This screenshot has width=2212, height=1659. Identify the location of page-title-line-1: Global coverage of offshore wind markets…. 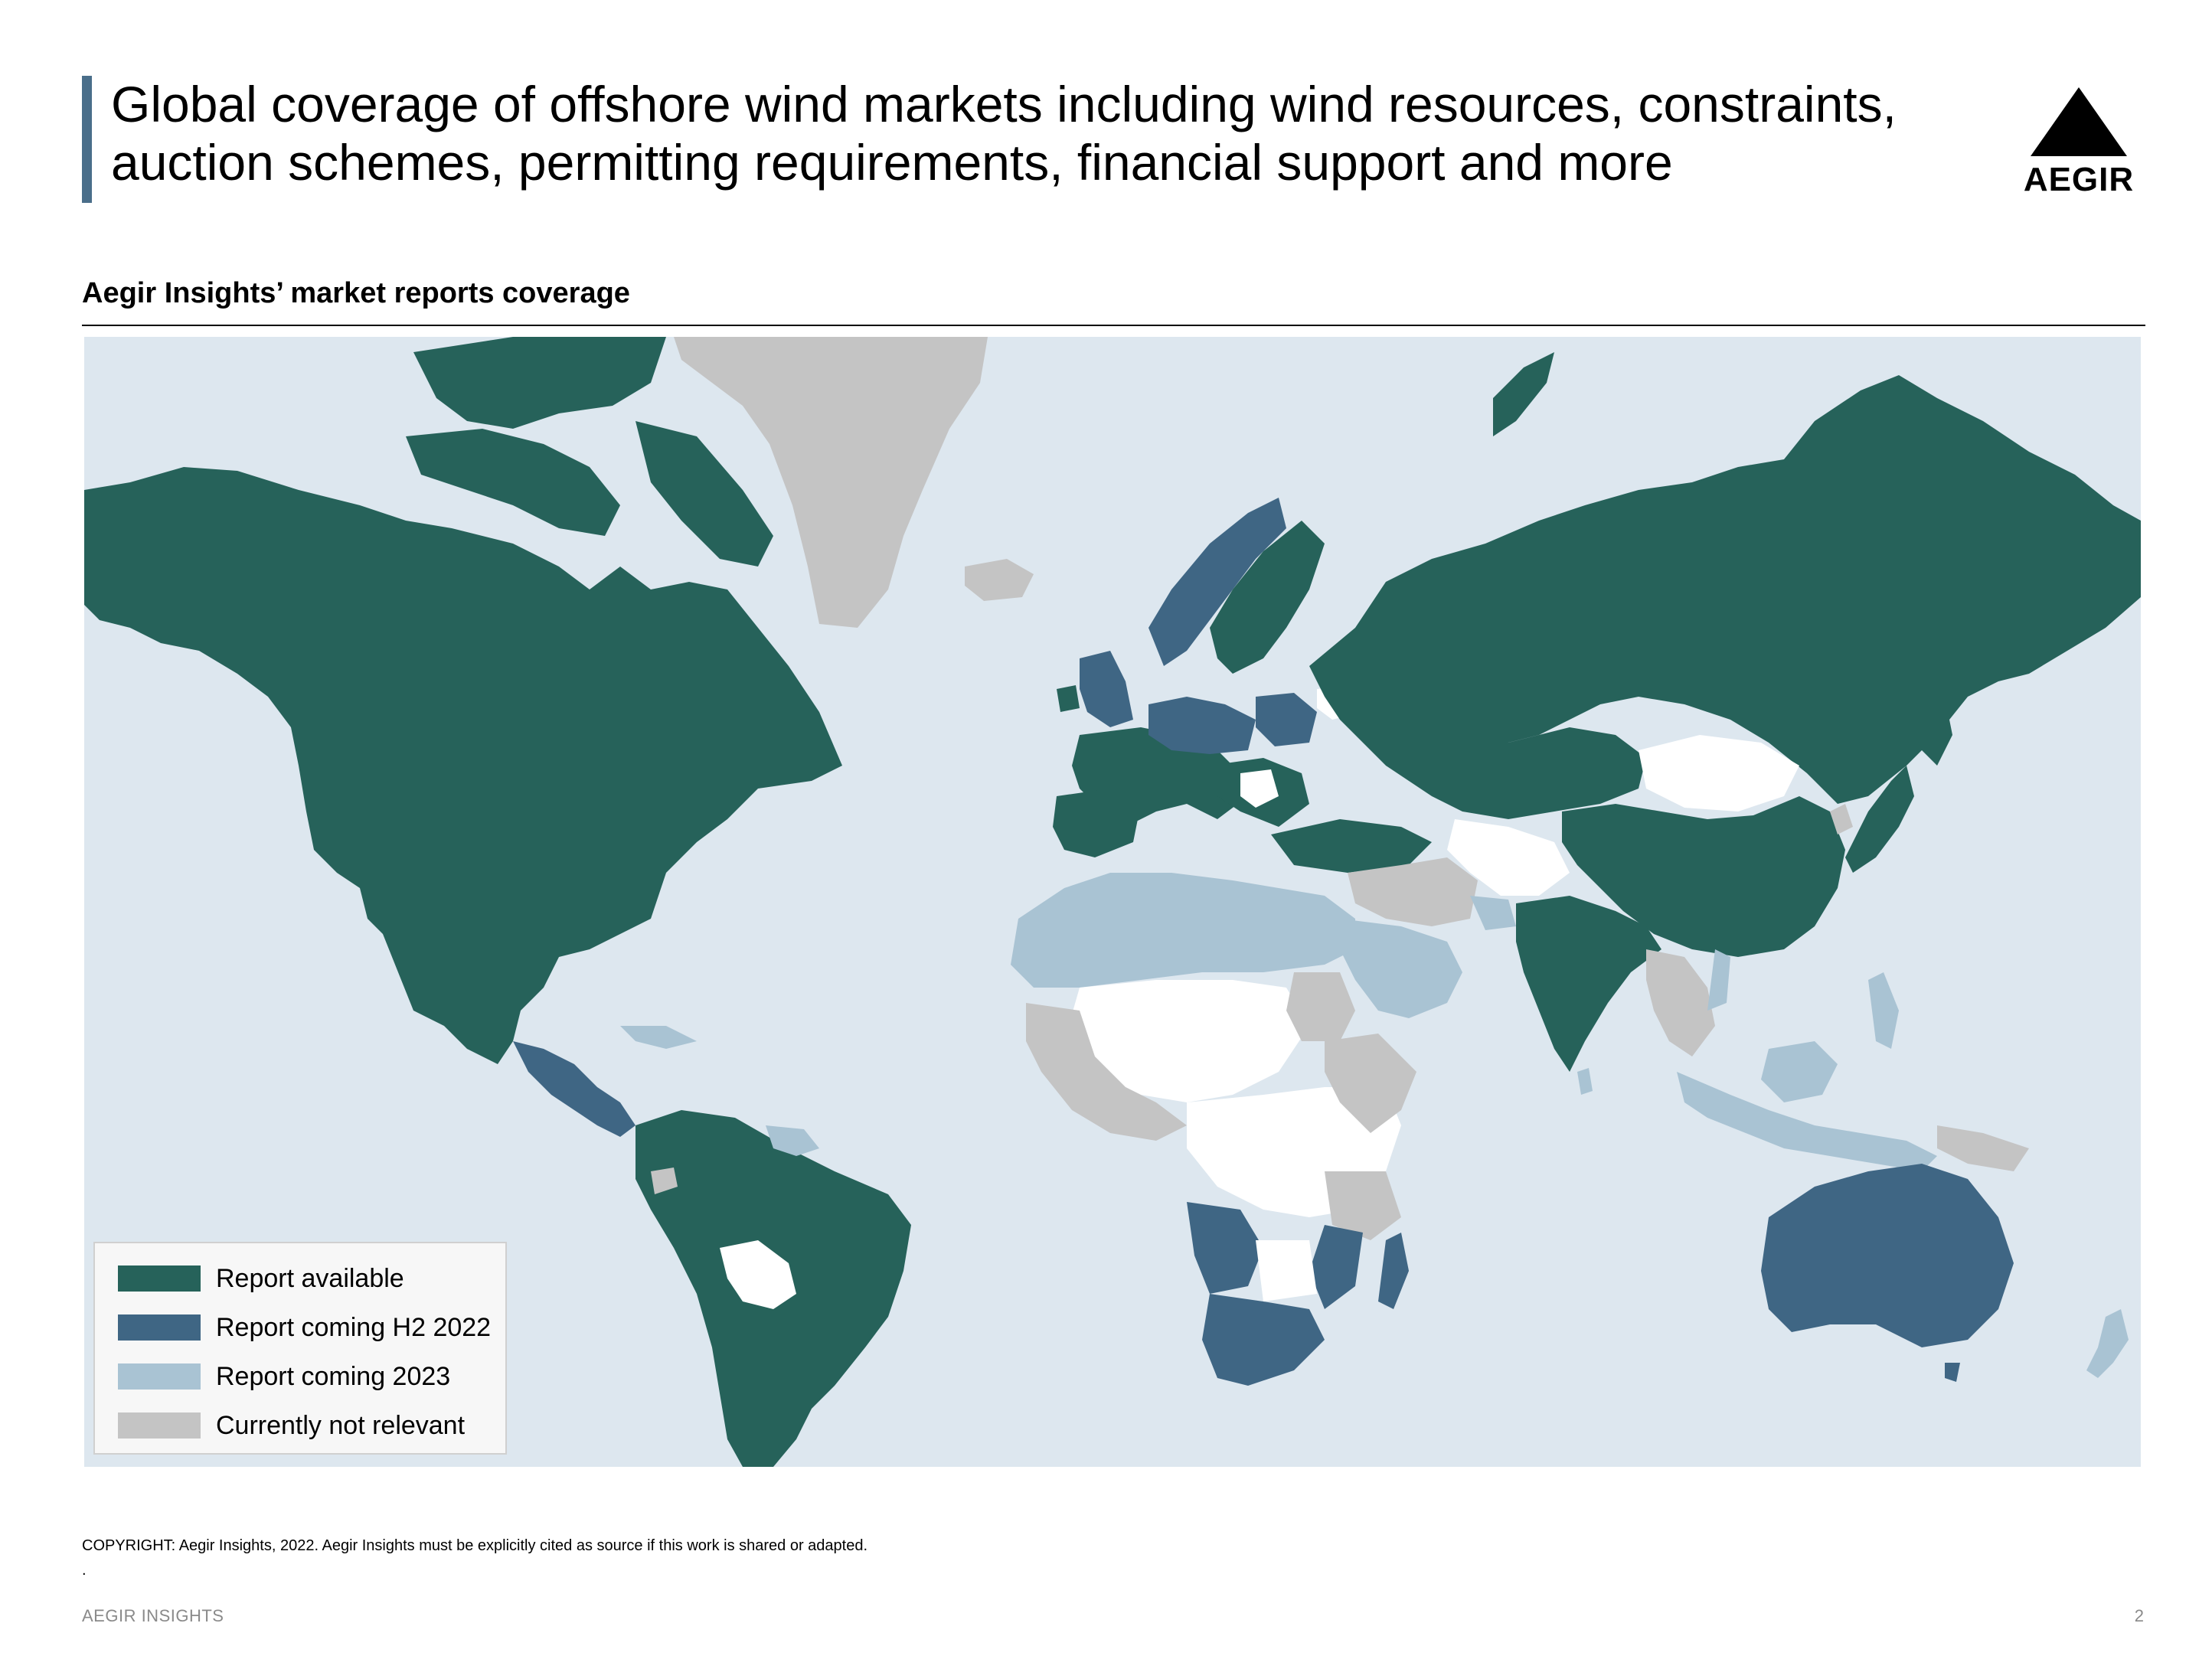
(1004, 104).